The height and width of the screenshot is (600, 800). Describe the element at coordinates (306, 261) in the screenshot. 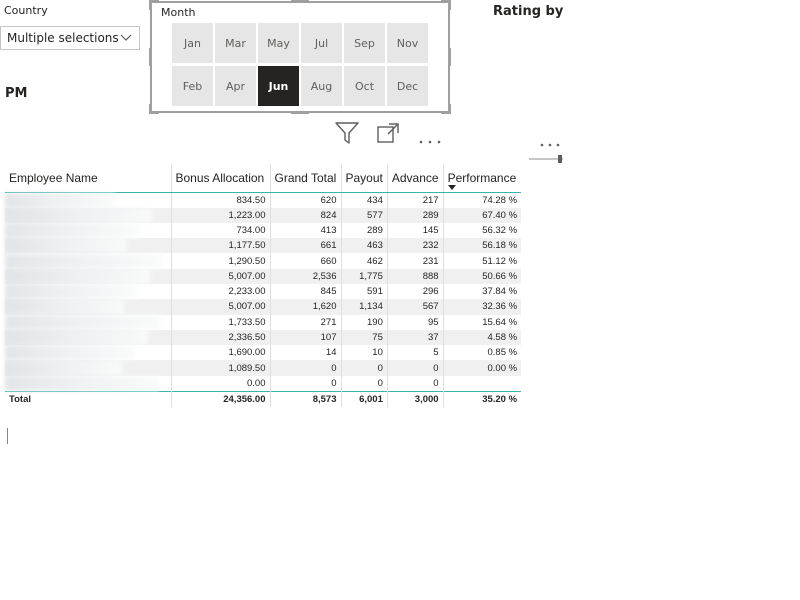

I see `grand-total-cell: 660` at that location.